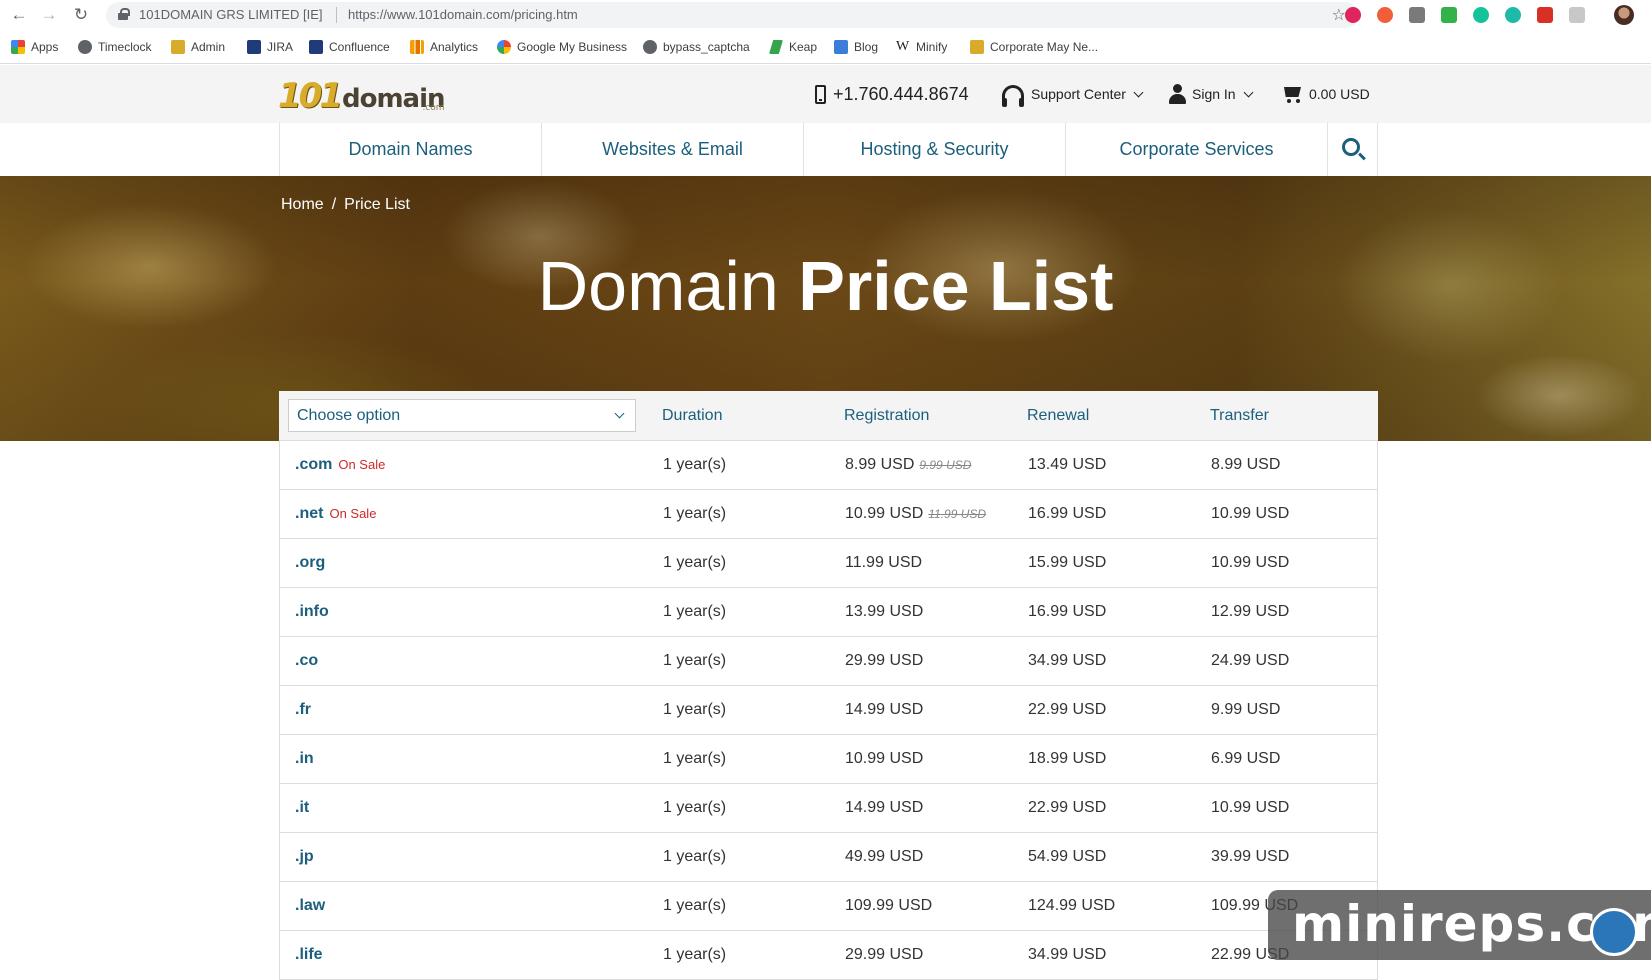 The image size is (1651, 980). What do you see at coordinates (916, 513) in the screenshot?
I see `registration-cell: 10.99 USD 11.99 USD` at bounding box center [916, 513].